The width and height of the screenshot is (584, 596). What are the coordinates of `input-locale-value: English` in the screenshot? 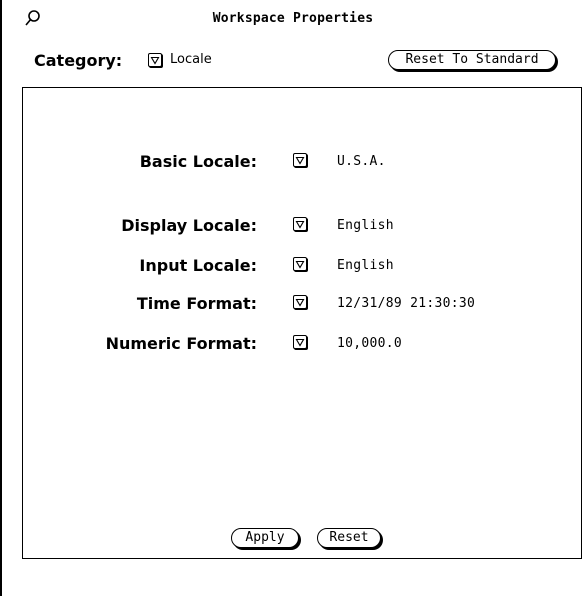 It's located at (365, 265).